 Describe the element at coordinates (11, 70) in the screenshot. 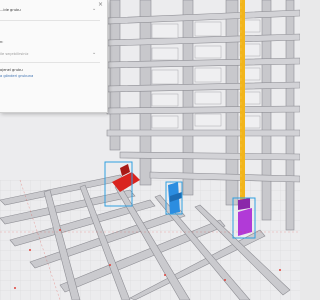

I see `panel-line-4: ojenel grubu` at that location.